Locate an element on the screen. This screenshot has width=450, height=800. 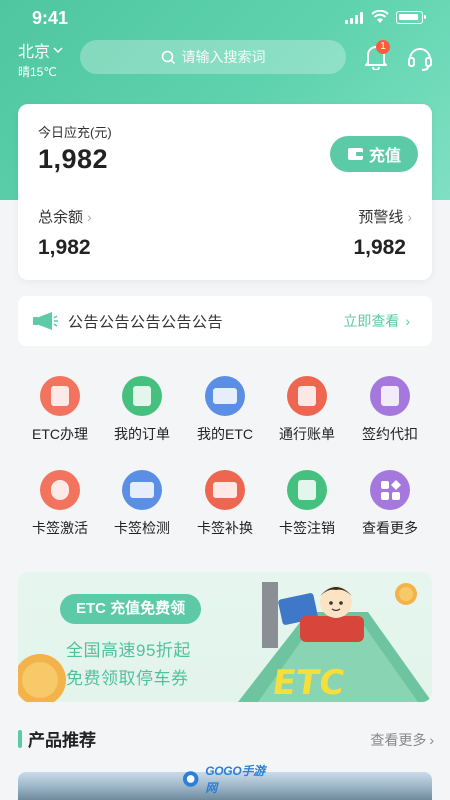
headset-icon is located at coordinates (420, 59).